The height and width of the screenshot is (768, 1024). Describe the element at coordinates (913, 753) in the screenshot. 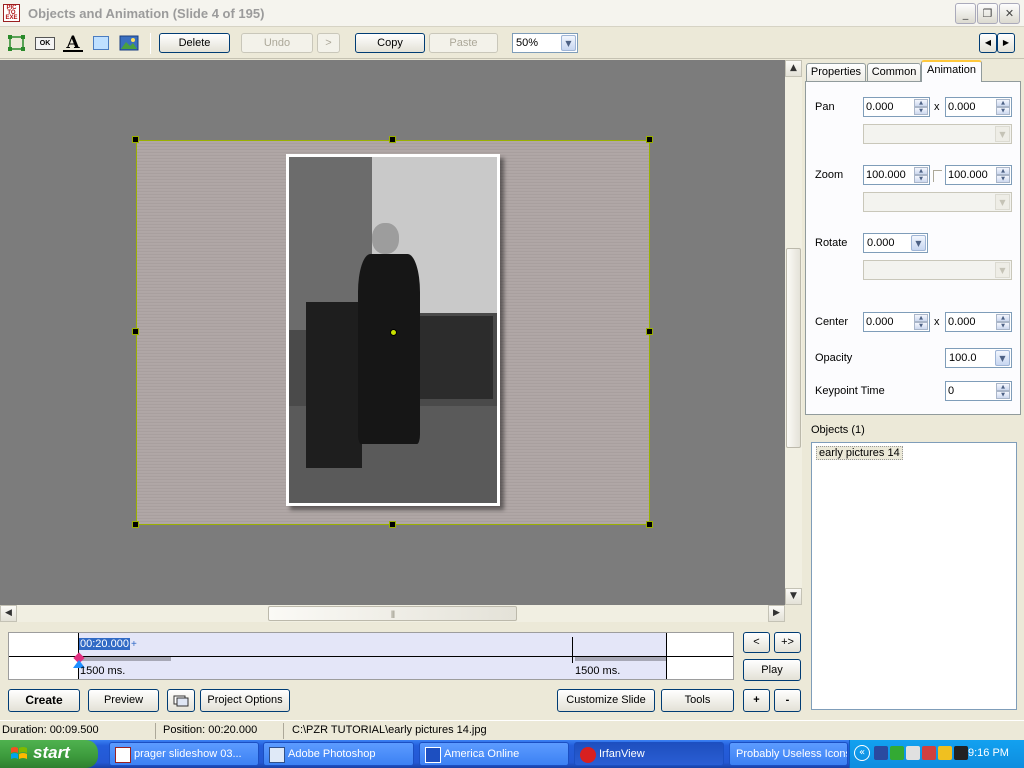

I see `display-icon` at that location.